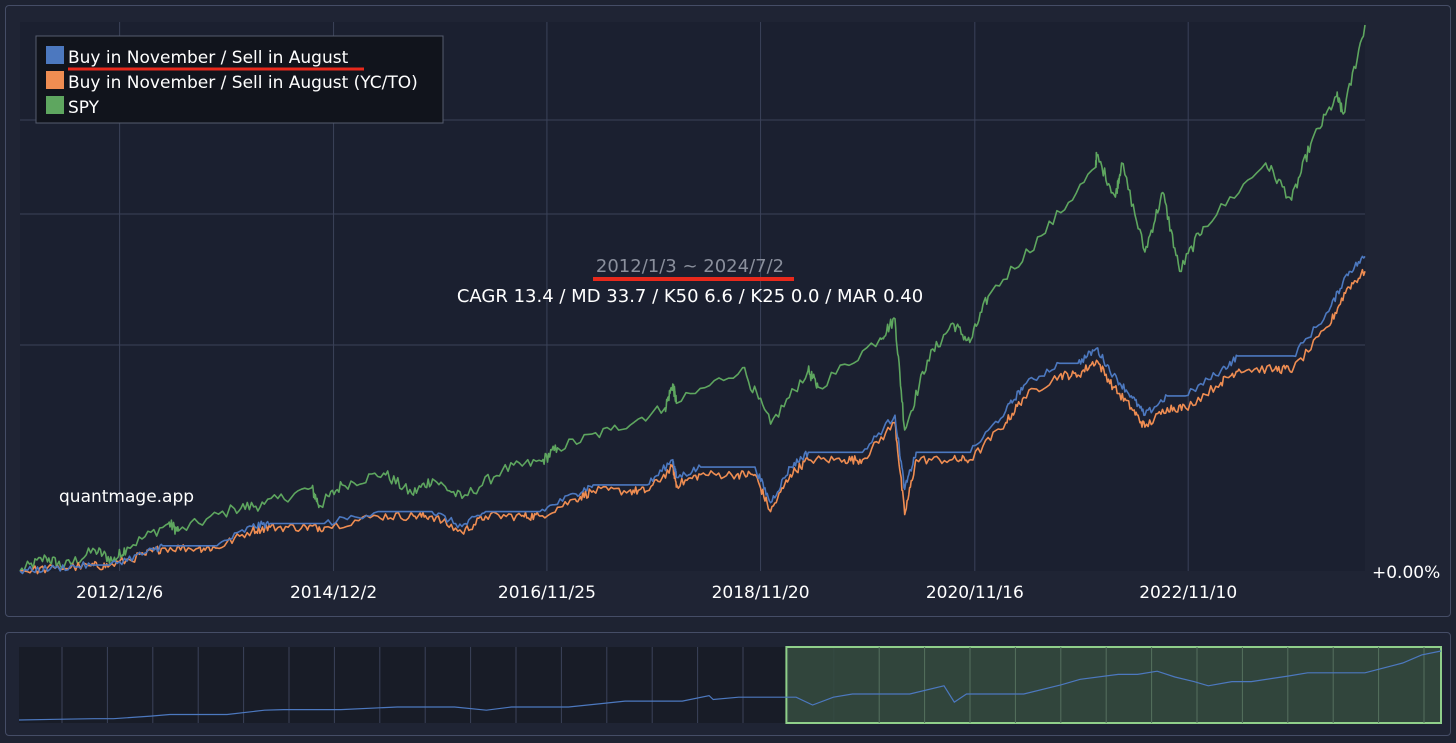 Image resolution: width=1456 pixels, height=743 pixels. Describe the element at coordinates (547, 593) in the screenshot. I see `x-tick-label: 2016/11/25` at that location.